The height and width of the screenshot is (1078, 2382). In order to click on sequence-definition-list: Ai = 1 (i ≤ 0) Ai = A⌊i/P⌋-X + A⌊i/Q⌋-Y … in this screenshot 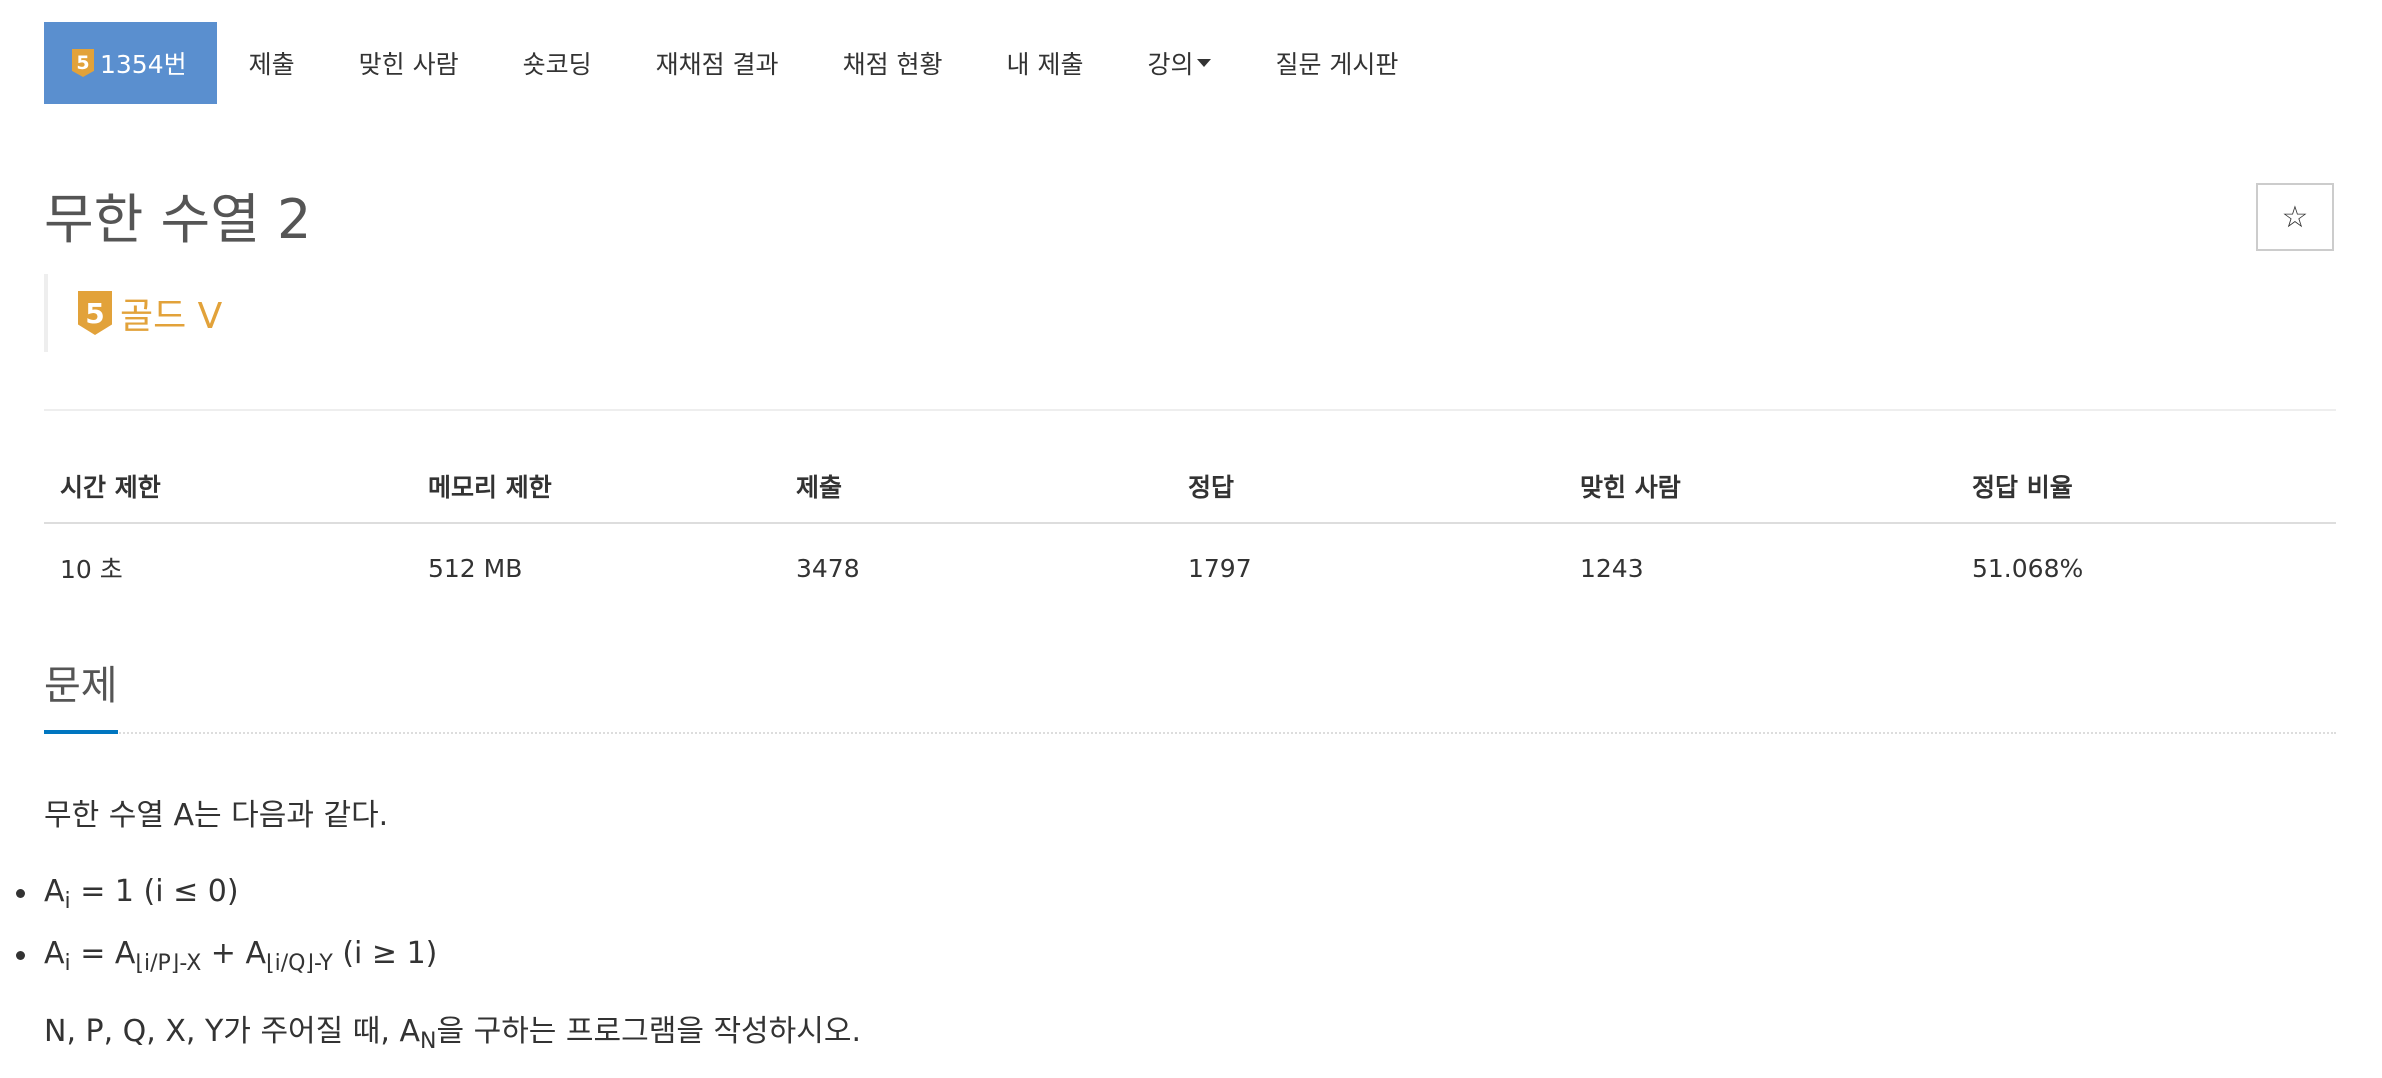, I will do `click(226, 930)`.